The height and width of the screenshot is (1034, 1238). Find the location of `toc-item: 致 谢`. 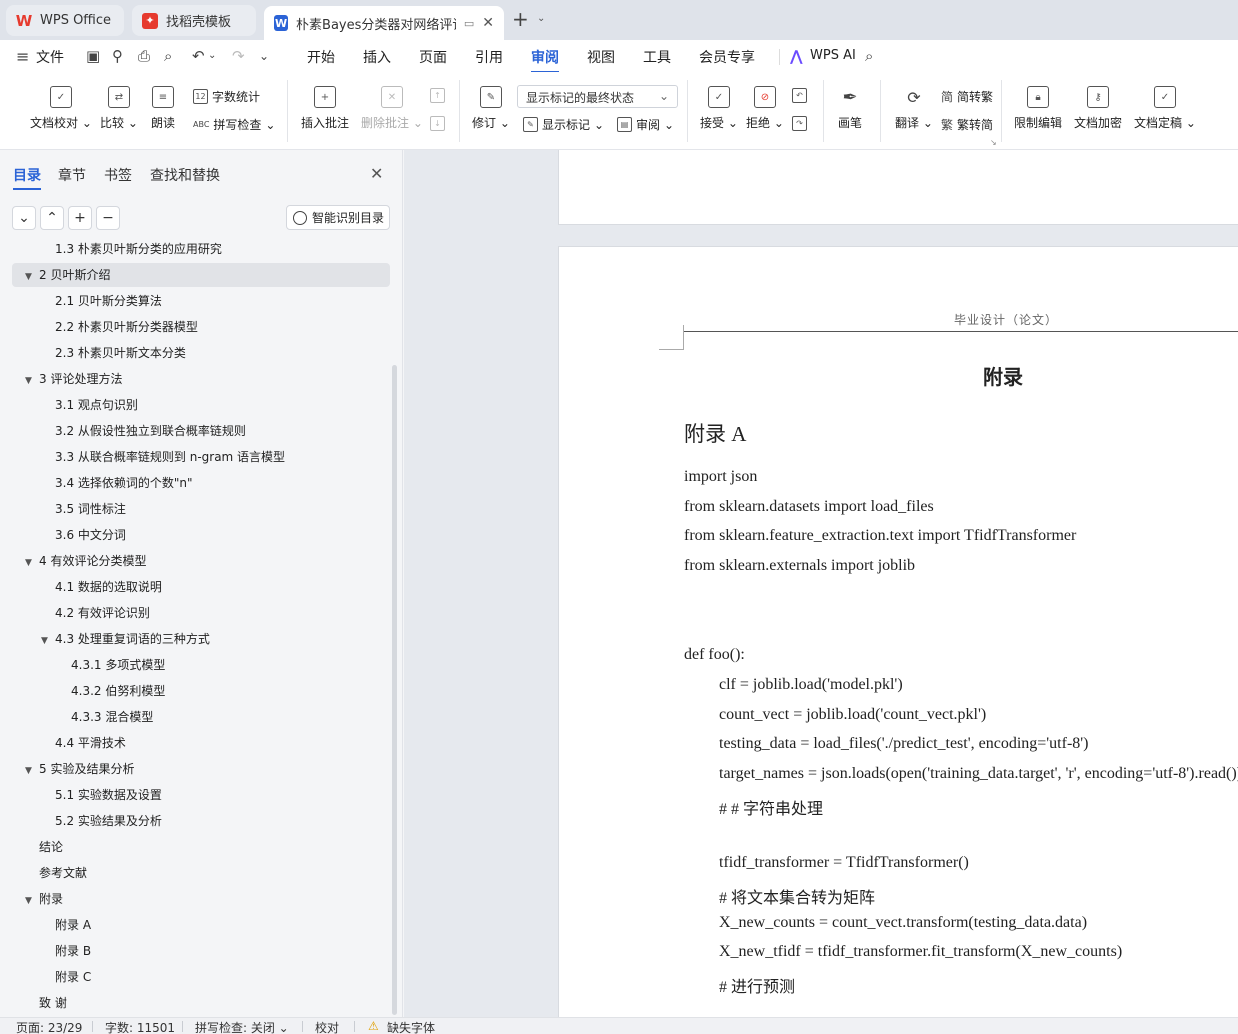

toc-item: 致 谢 is located at coordinates (197, 1003).